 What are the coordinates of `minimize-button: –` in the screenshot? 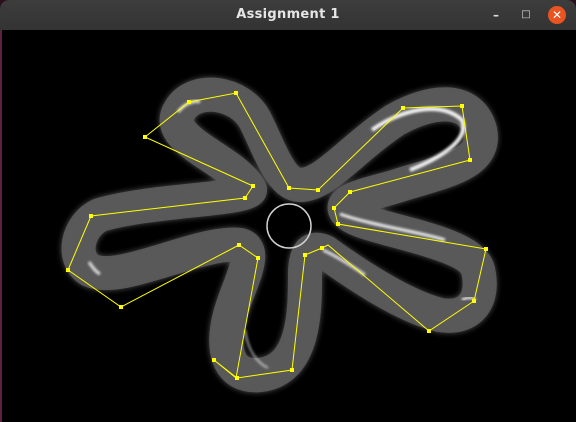 It's located at (496, 15).